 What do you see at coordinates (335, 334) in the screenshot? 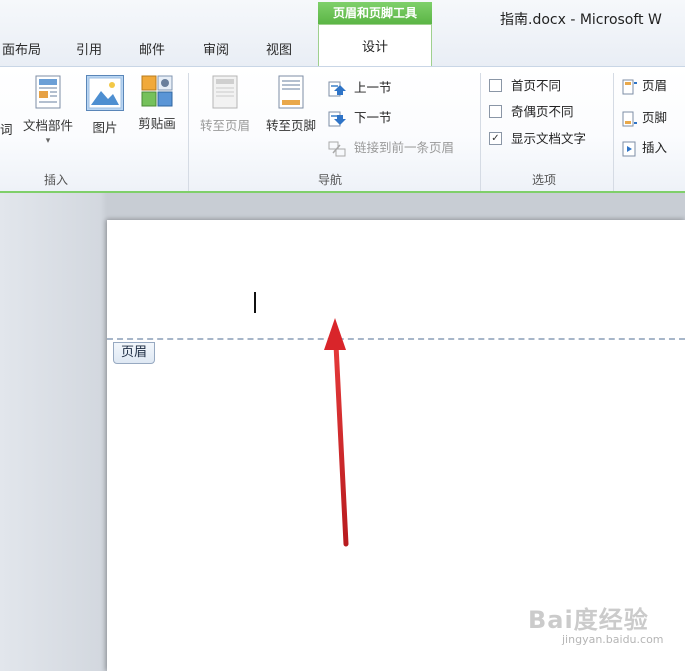
I see `arrow-head` at bounding box center [335, 334].